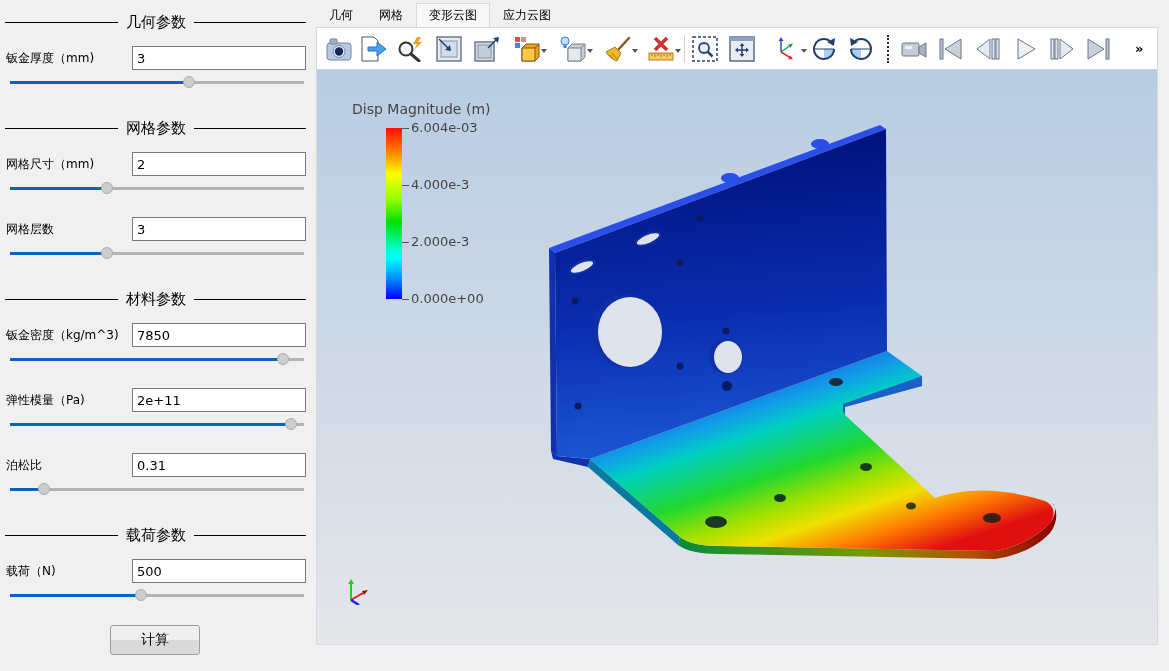  What do you see at coordinates (705, 48) in the screenshot?
I see `zoom-box-icon` at bounding box center [705, 48].